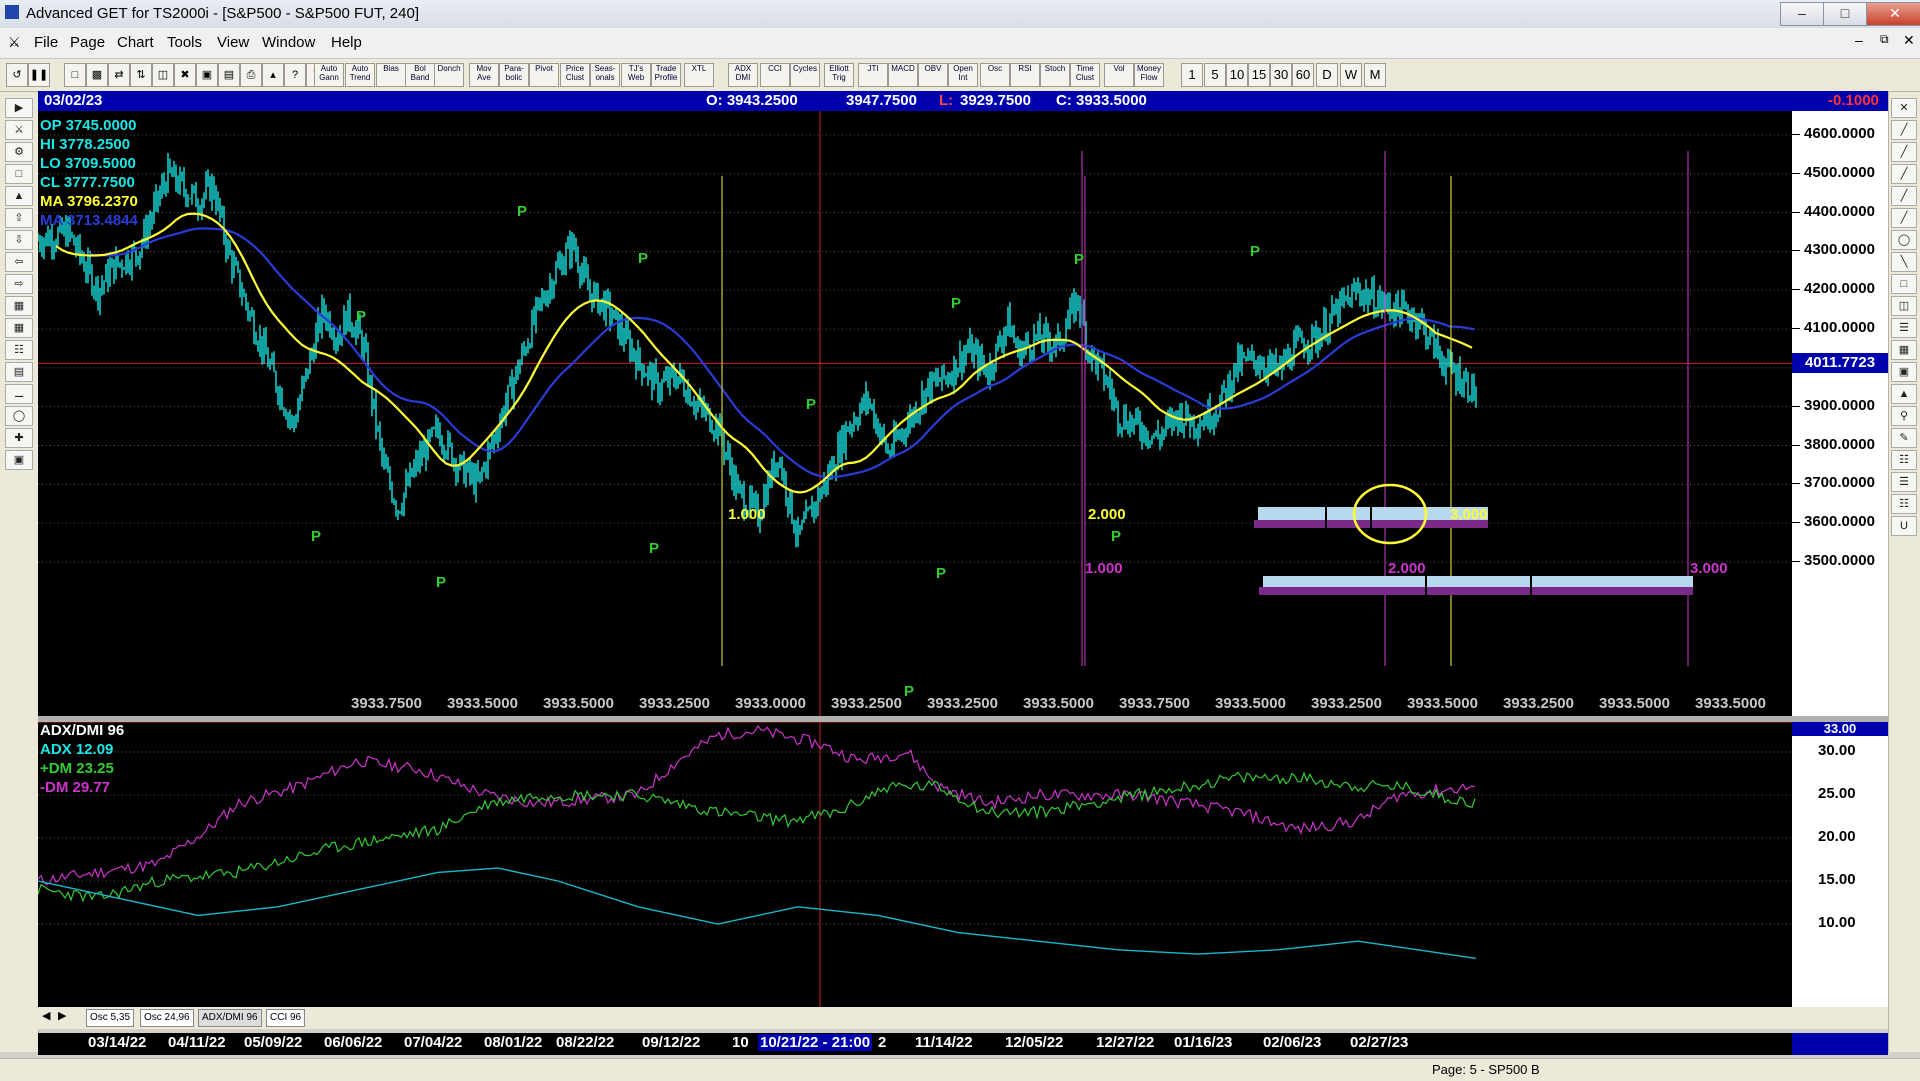 Image resolution: width=1920 pixels, height=1081 pixels. I want to click on toolbar-tool-4-icon: ⇄, so click(119, 75).